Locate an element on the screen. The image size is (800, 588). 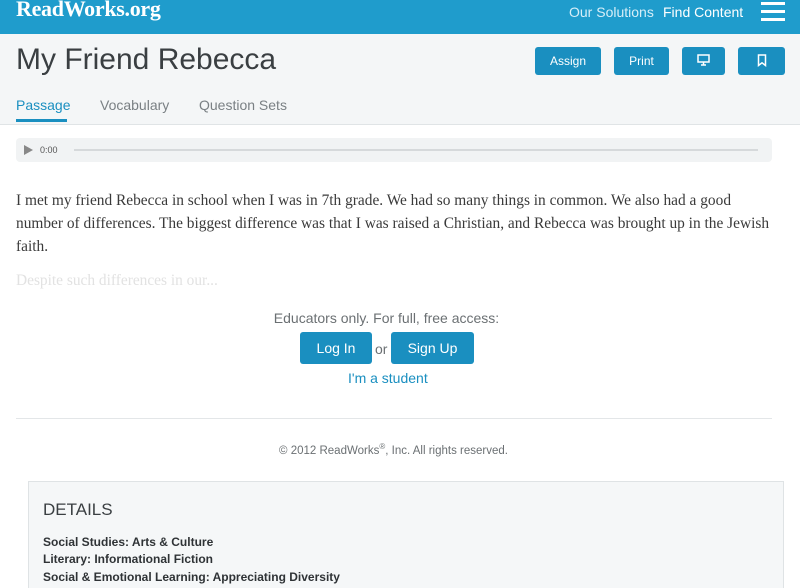
footer-divider is located at coordinates (394, 418).